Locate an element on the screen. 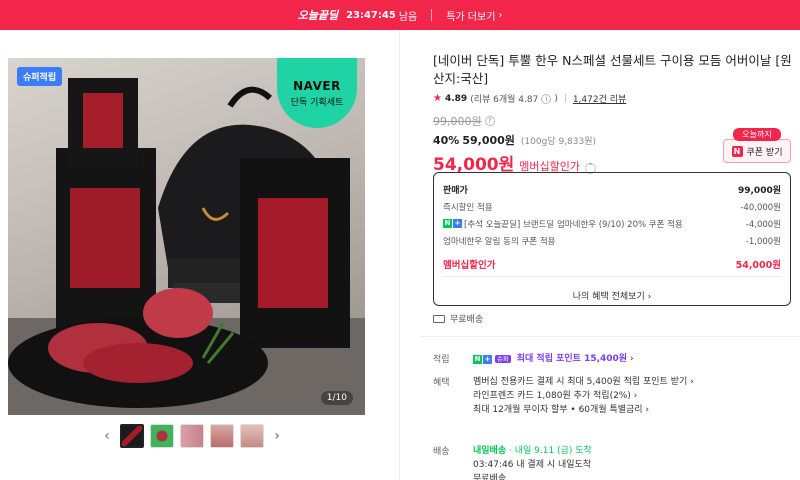 The height and width of the screenshot is (480, 800). rating-row: ★ 4.89 (리뷰 6개월 4.87 i) 1,472건 리뷰 is located at coordinates (613, 98).